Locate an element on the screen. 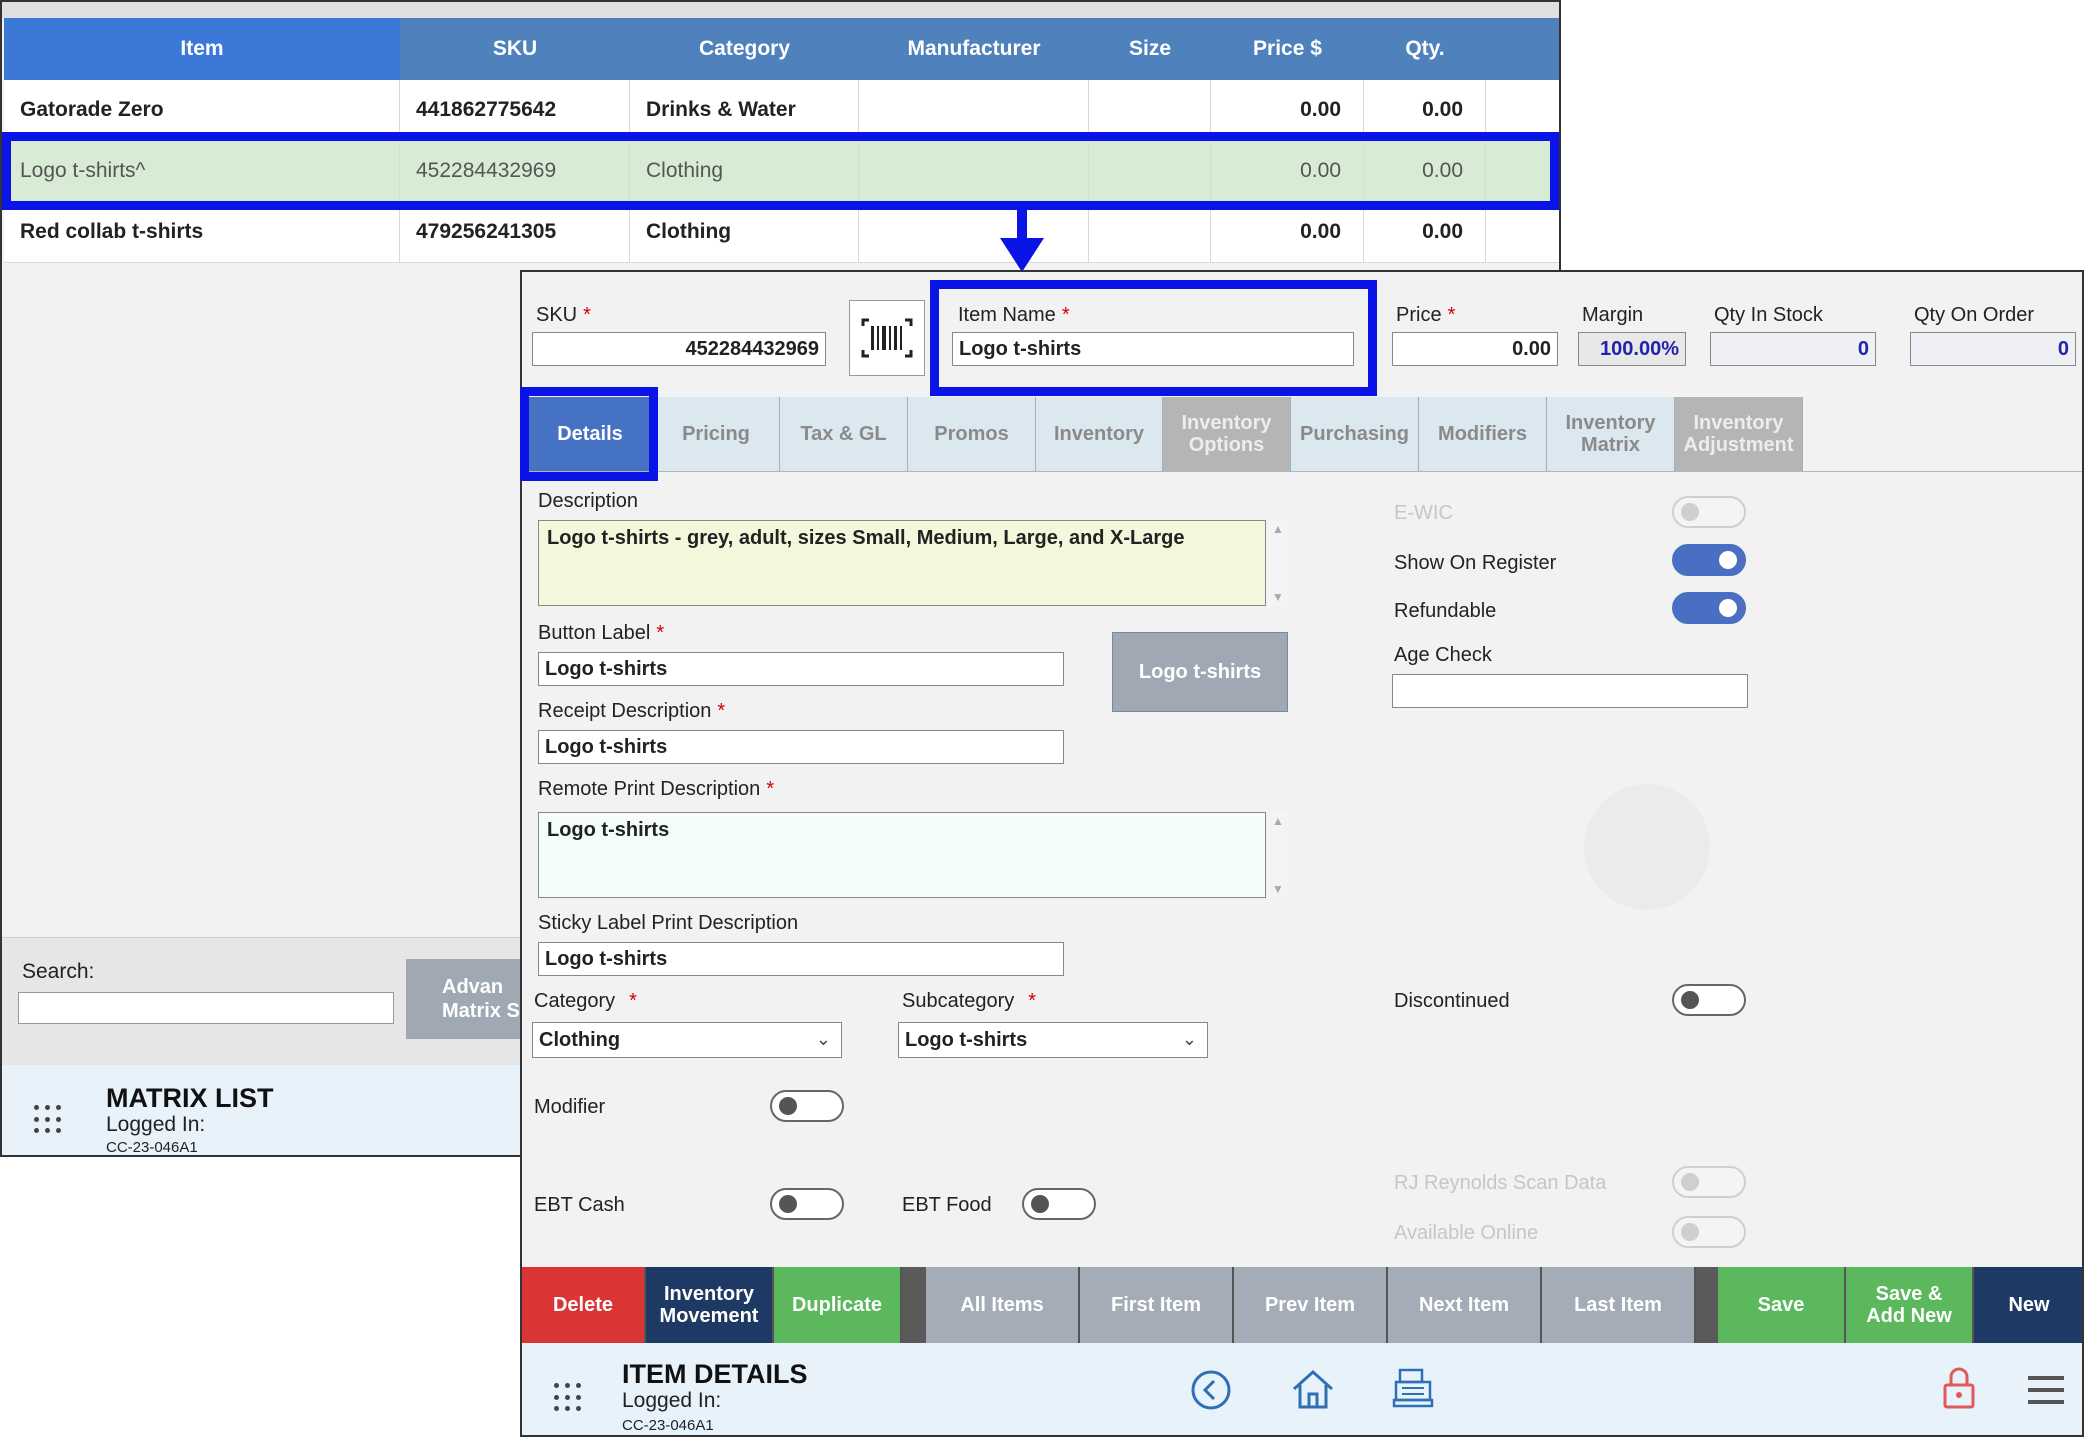  tab-pricing: Pricing is located at coordinates (716, 434).